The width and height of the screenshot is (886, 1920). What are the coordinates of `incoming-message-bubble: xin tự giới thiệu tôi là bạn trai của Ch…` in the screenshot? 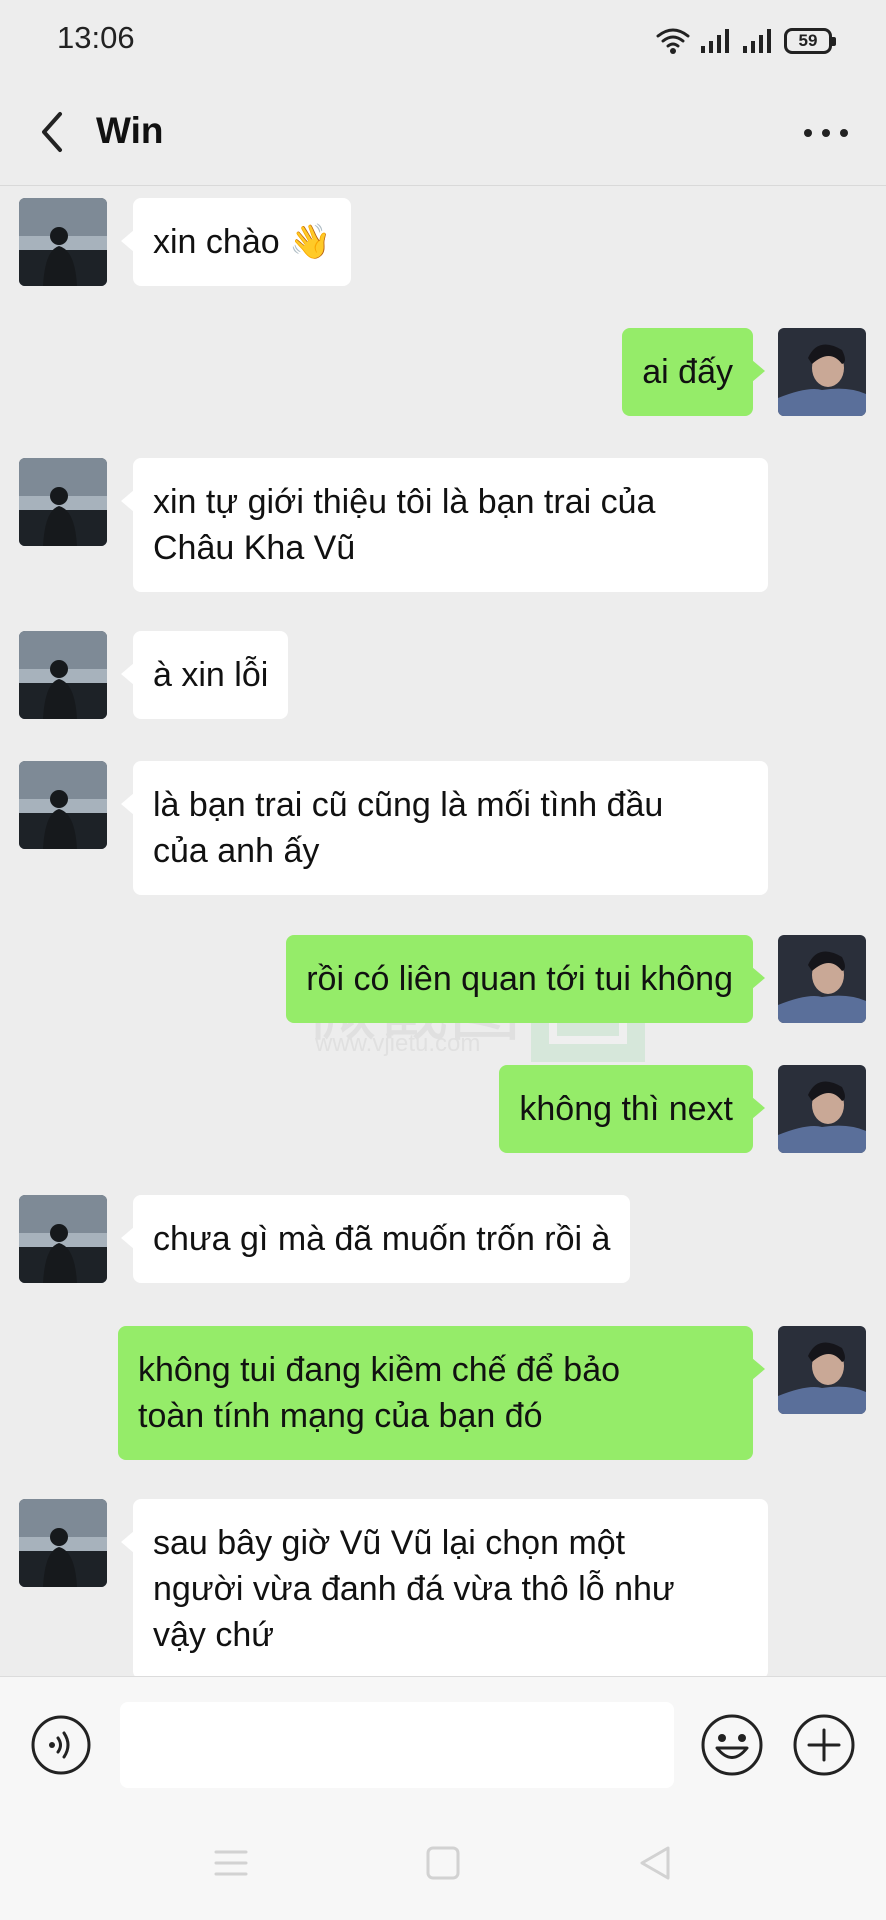 It's located at (444, 525).